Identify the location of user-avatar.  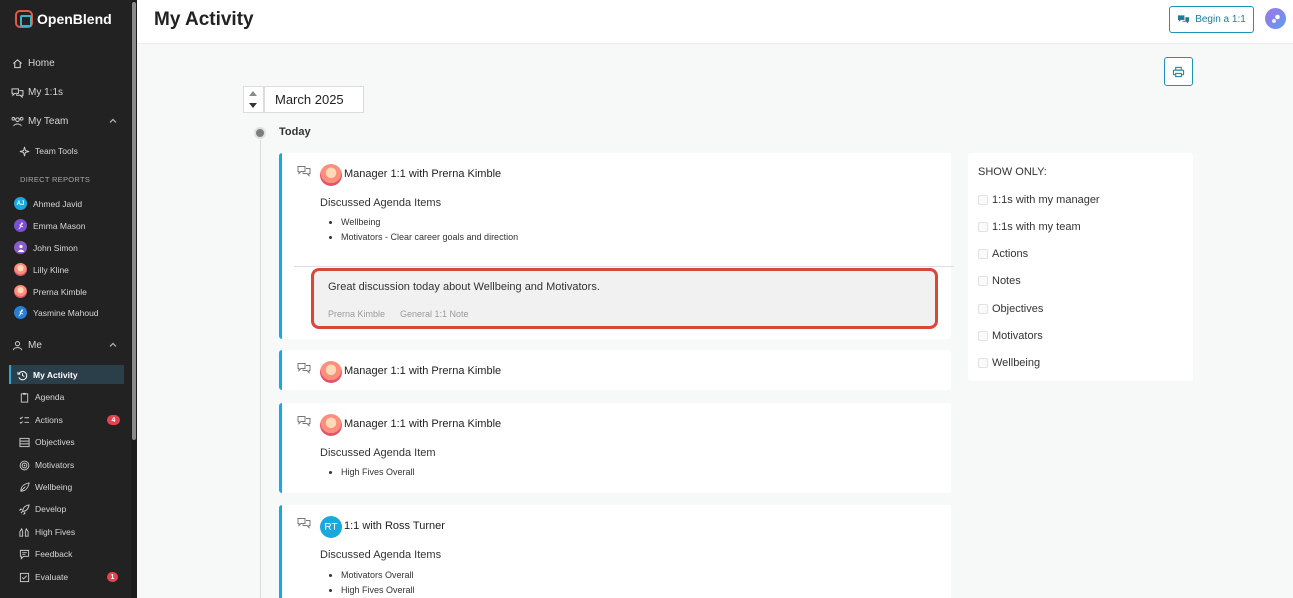
(1275, 18).